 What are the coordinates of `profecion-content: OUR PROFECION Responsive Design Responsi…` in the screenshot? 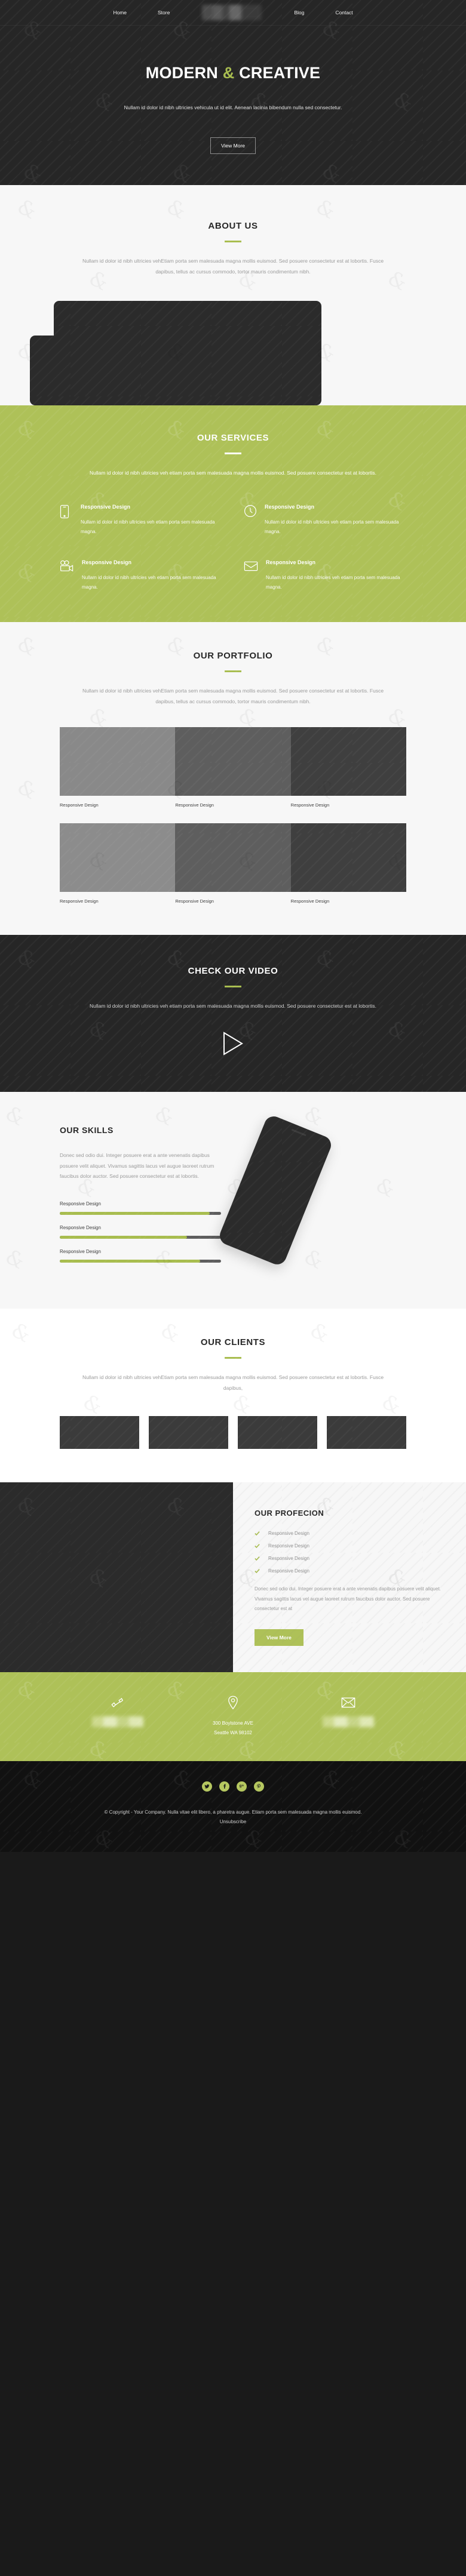 It's located at (349, 1577).